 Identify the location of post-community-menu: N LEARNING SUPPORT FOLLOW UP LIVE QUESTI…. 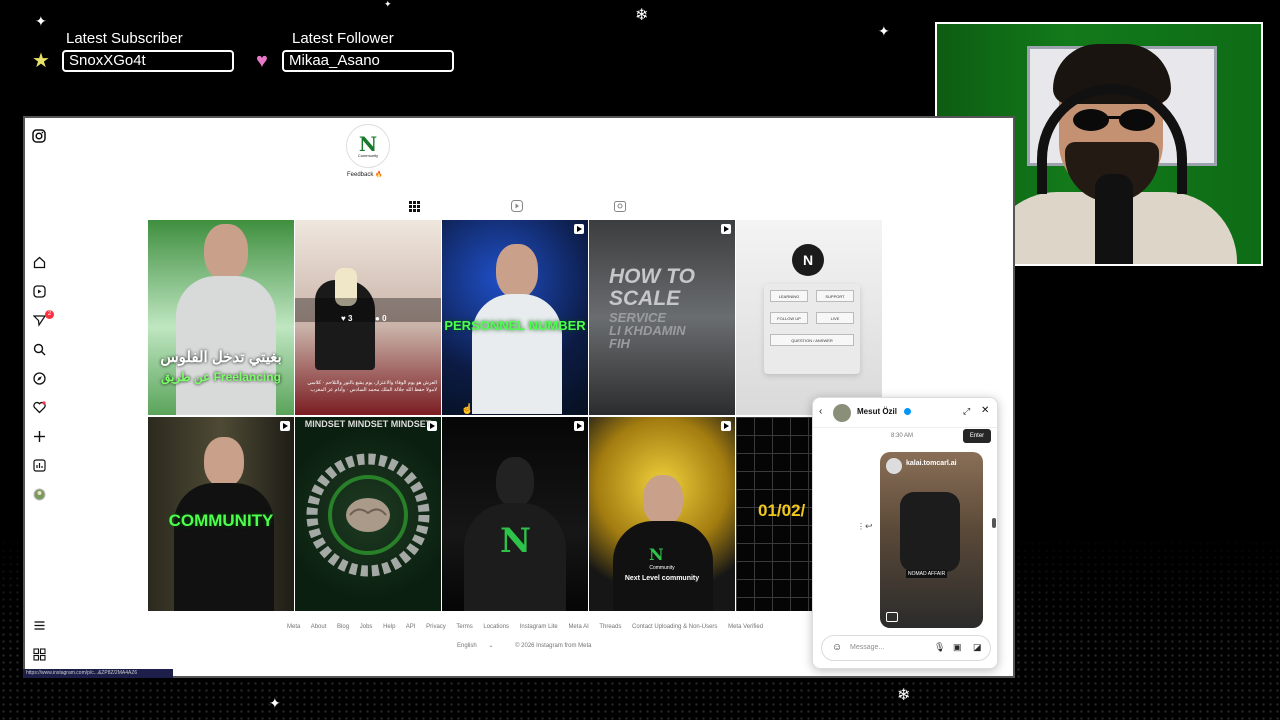
(809, 317).